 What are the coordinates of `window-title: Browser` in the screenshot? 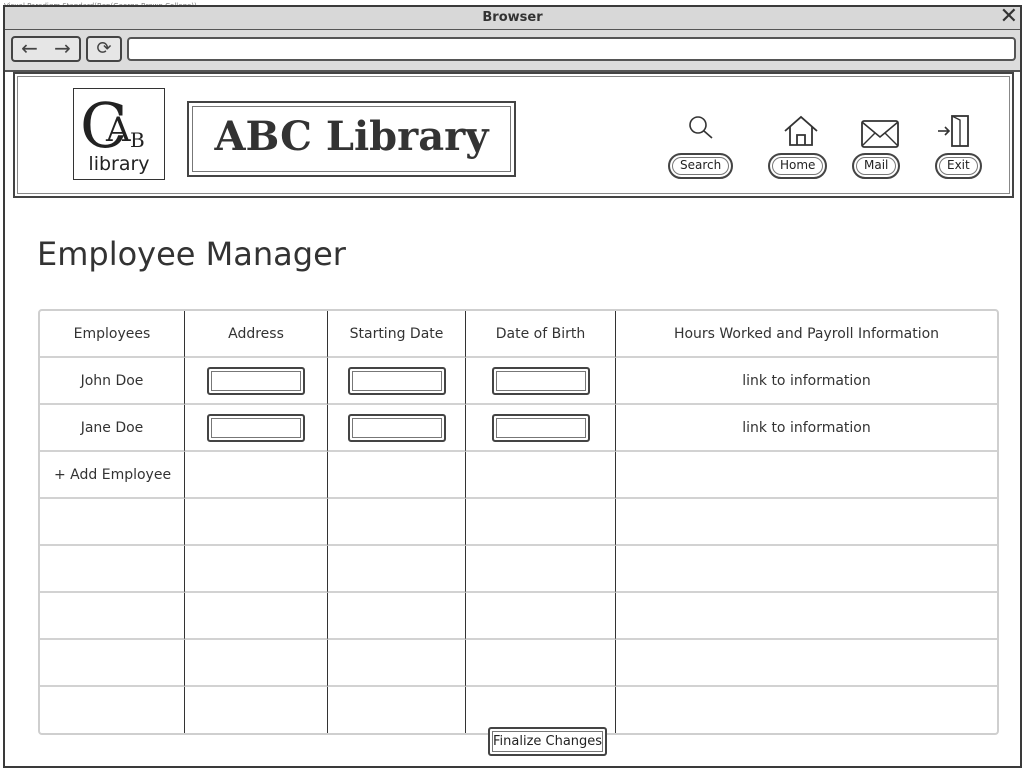 It's located at (512, 17).